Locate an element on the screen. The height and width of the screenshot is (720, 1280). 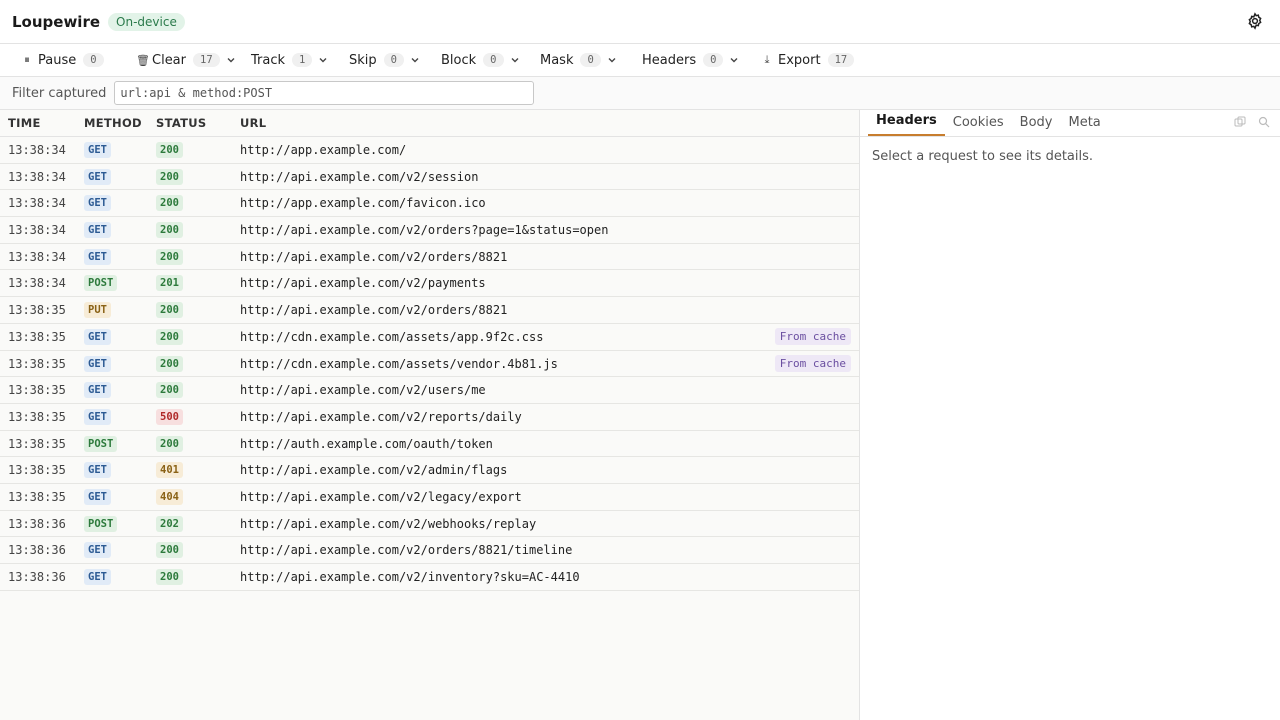
details-tools is located at coordinates (1252, 122).